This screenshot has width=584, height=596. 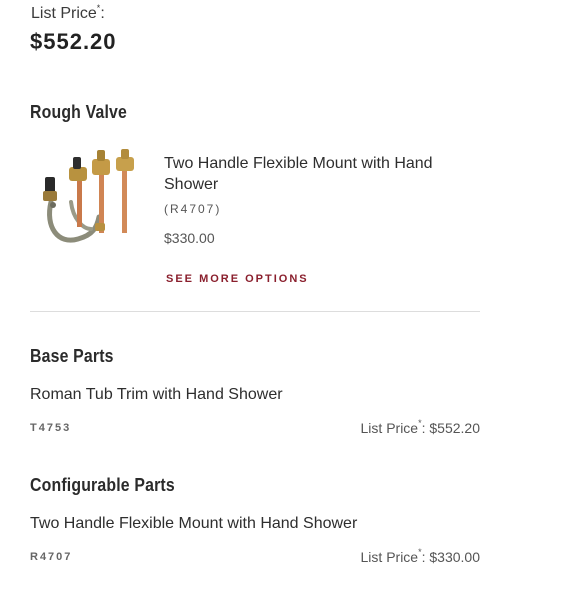 I want to click on base-part-code: T4753, so click(x=51, y=428).